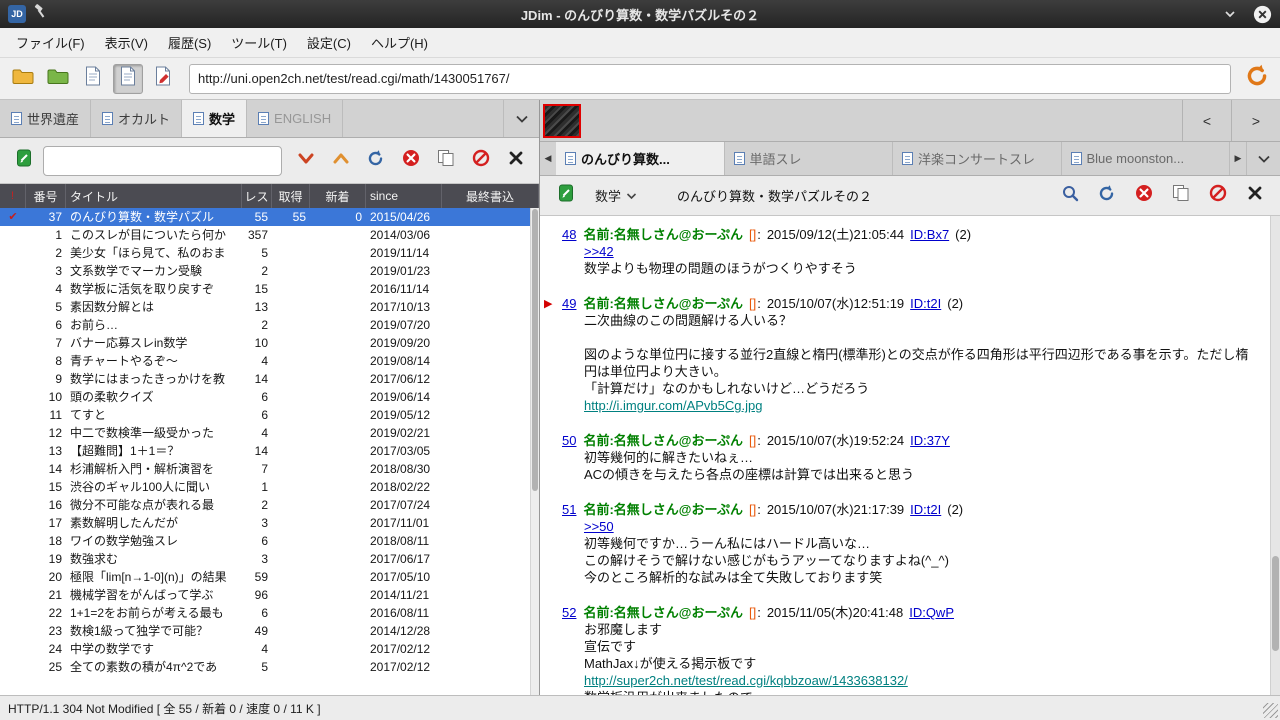 The height and width of the screenshot is (720, 1280). Describe the element at coordinates (1262, 14) in the screenshot. I see `close-button` at that location.